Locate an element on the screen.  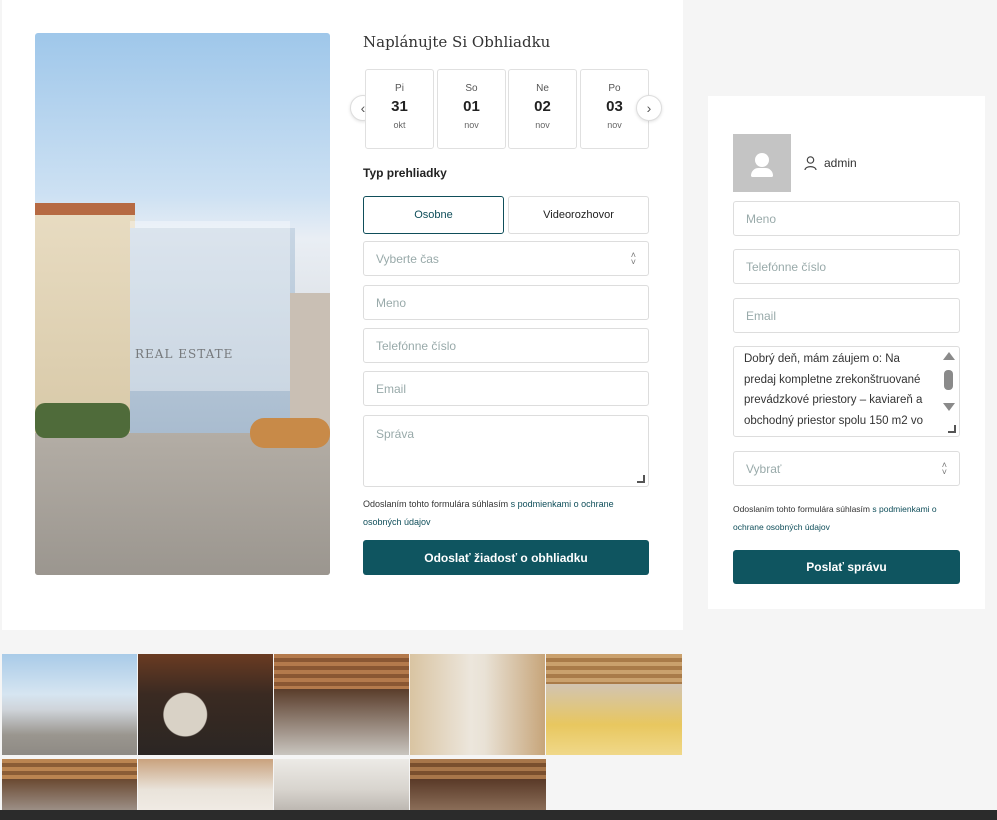
day-name: So is located at coordinates (471, 88).